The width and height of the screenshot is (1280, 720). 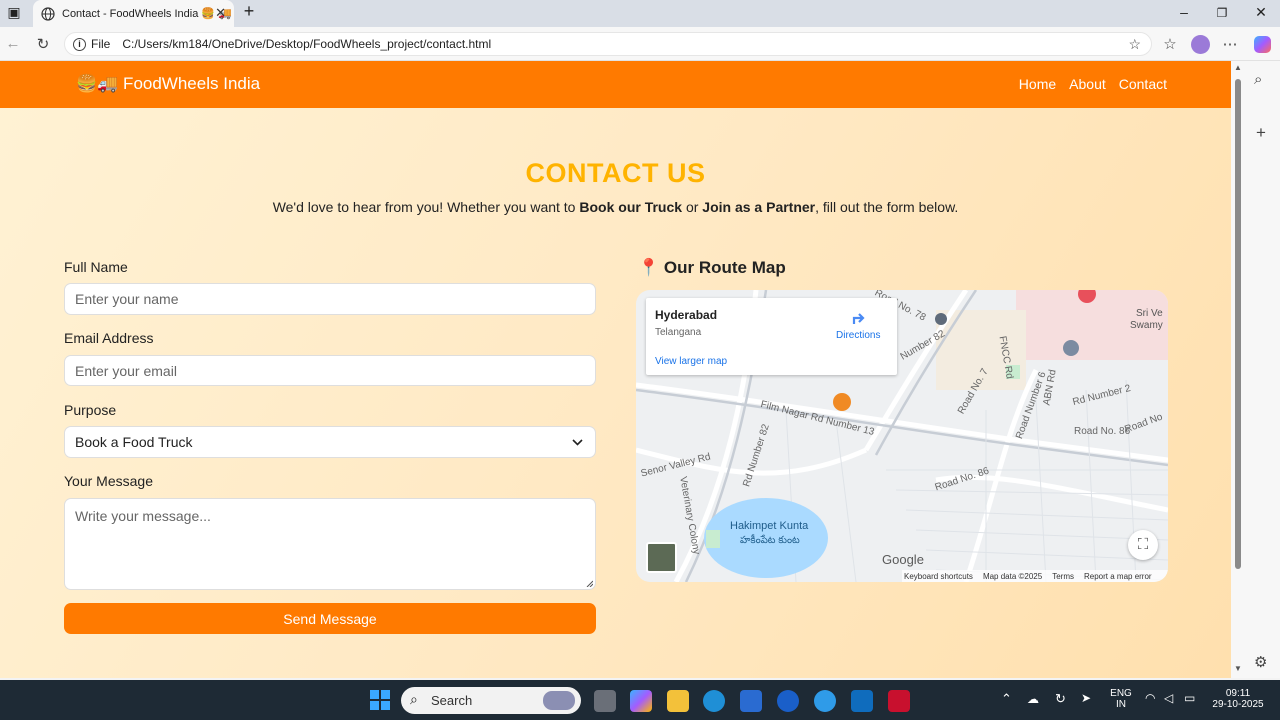 I want to click on region-code: IN, so click(x=1121, y=704).